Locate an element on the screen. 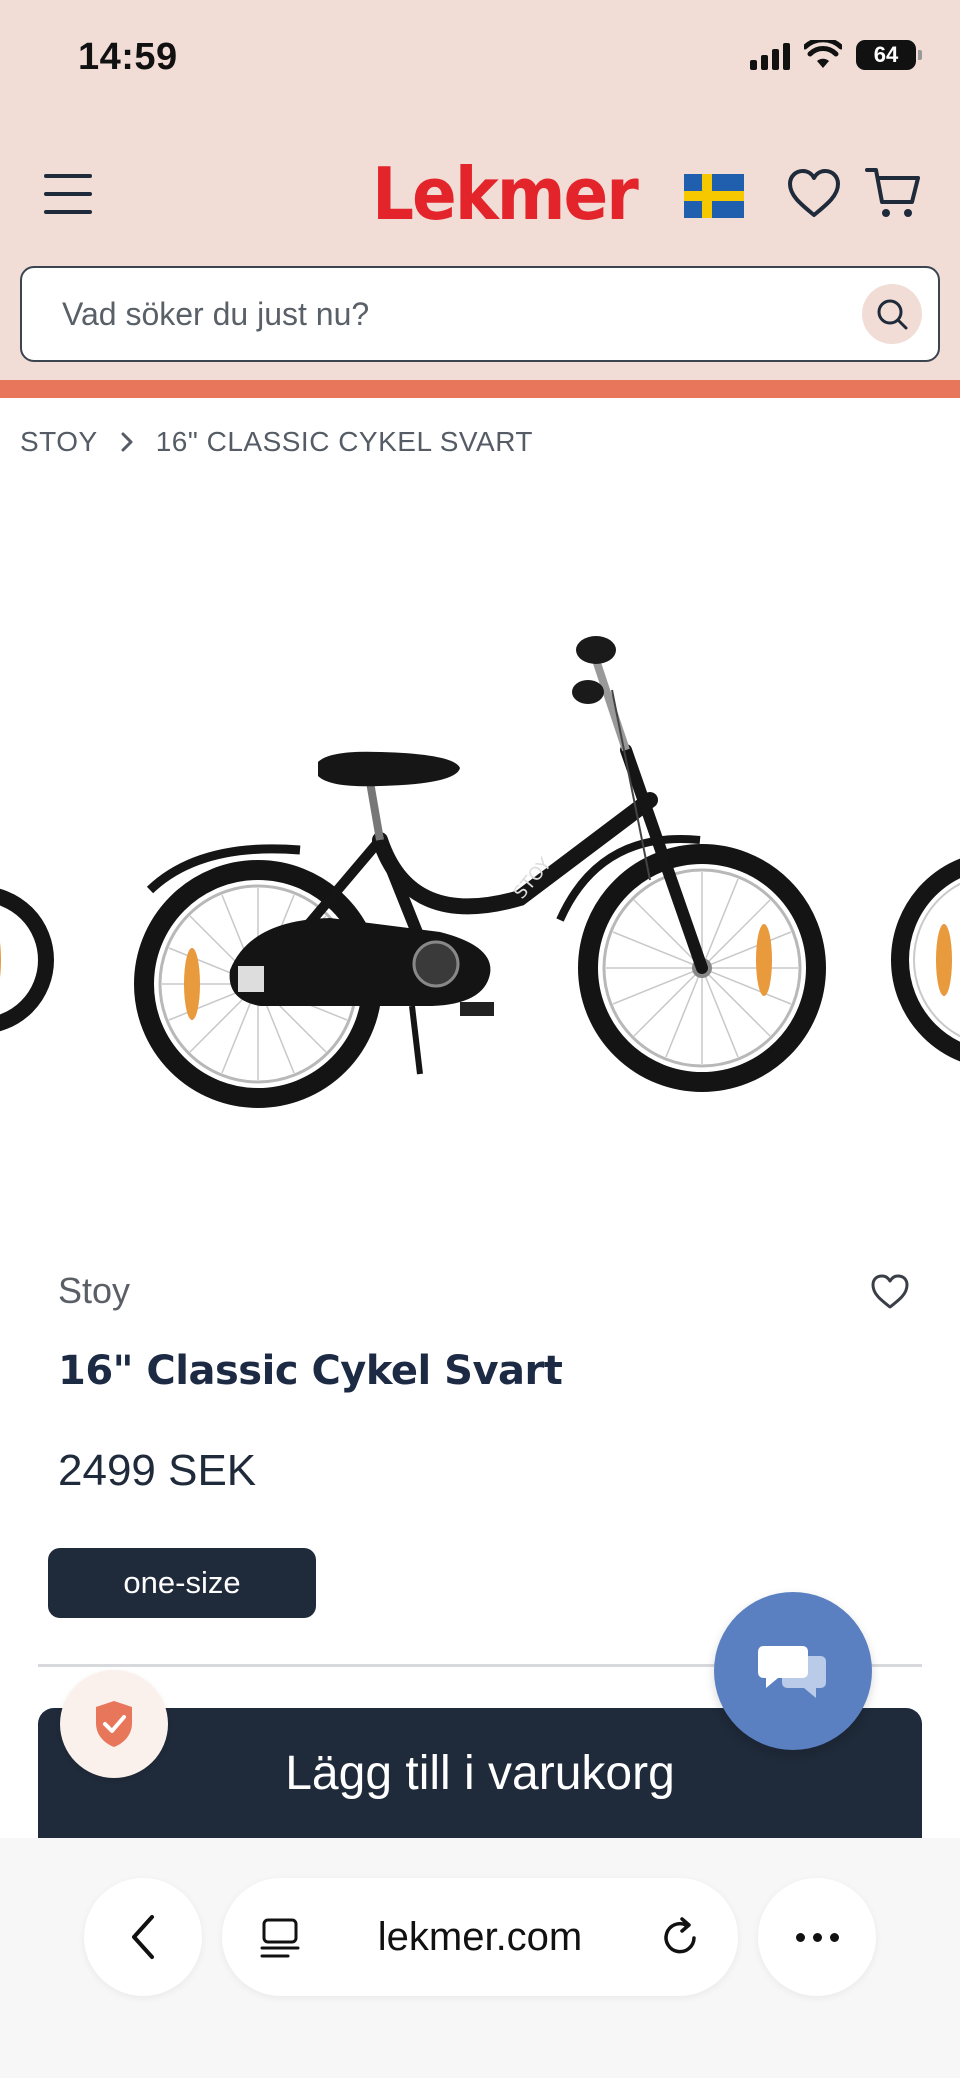 The image size is (960, 2078). sweden-flag-icon is located at coordinates (714, 196).